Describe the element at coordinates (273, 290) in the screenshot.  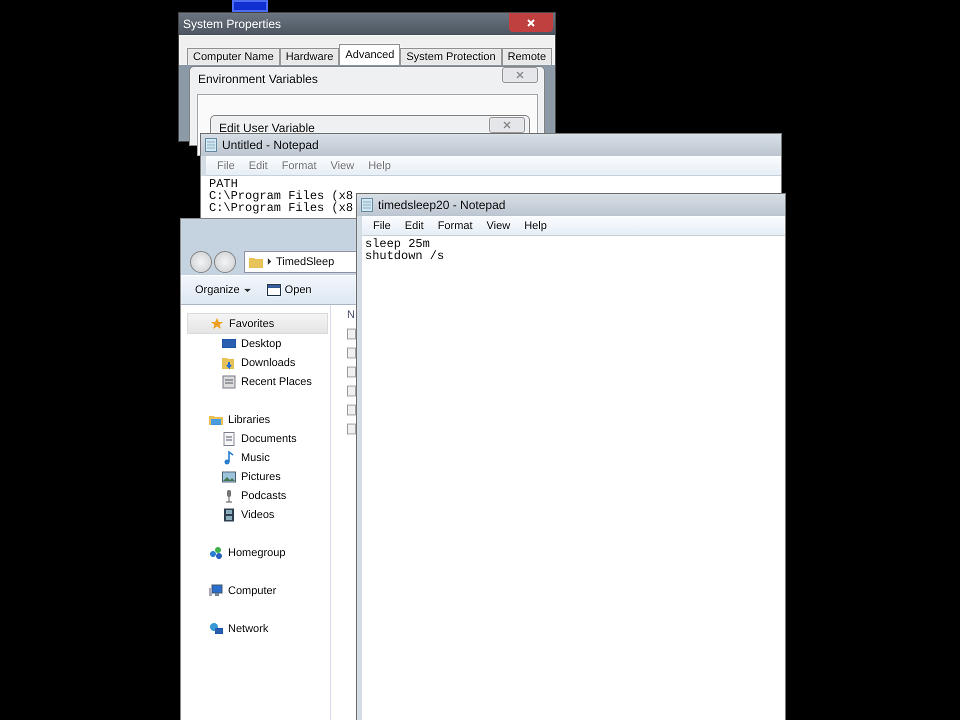
I see `window-icon` at that location.